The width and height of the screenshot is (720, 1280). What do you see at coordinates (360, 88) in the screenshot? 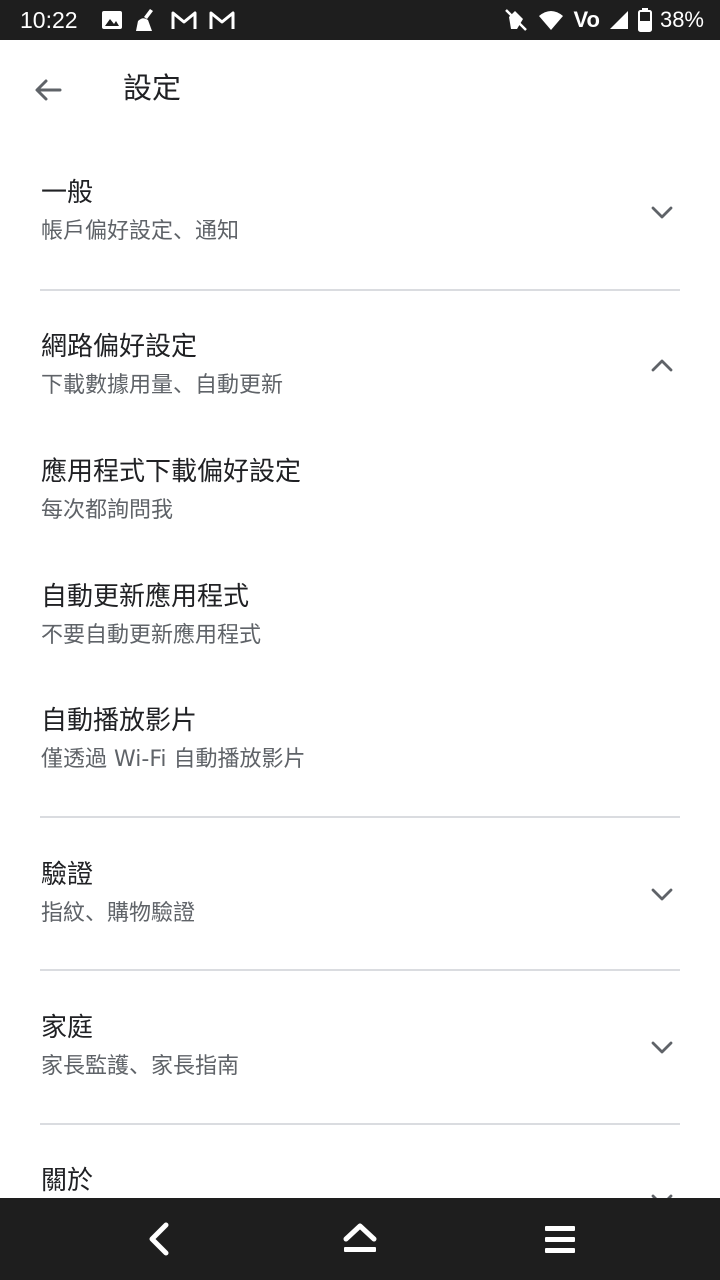
I see `app-bar: 設定` at bounding box center [360, 88].